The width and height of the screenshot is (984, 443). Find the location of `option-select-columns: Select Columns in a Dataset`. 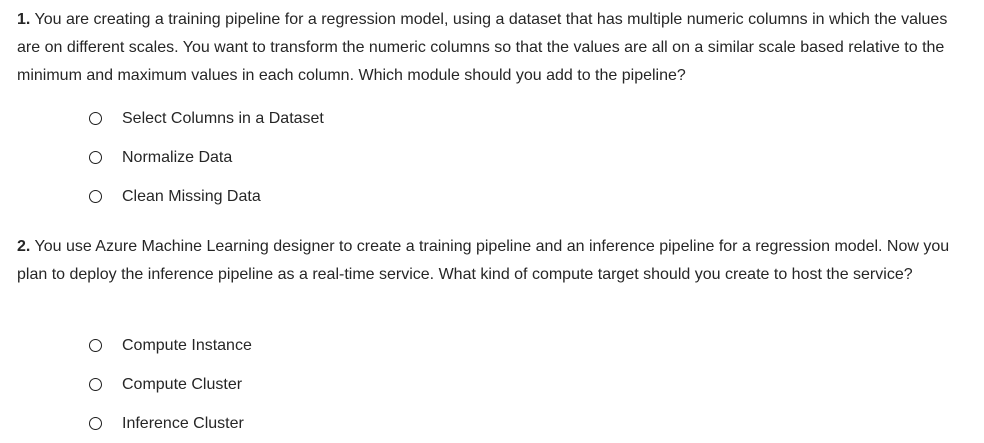

option-select-columns: Select Columns in a Dataset is located at coordinates (206, 118).